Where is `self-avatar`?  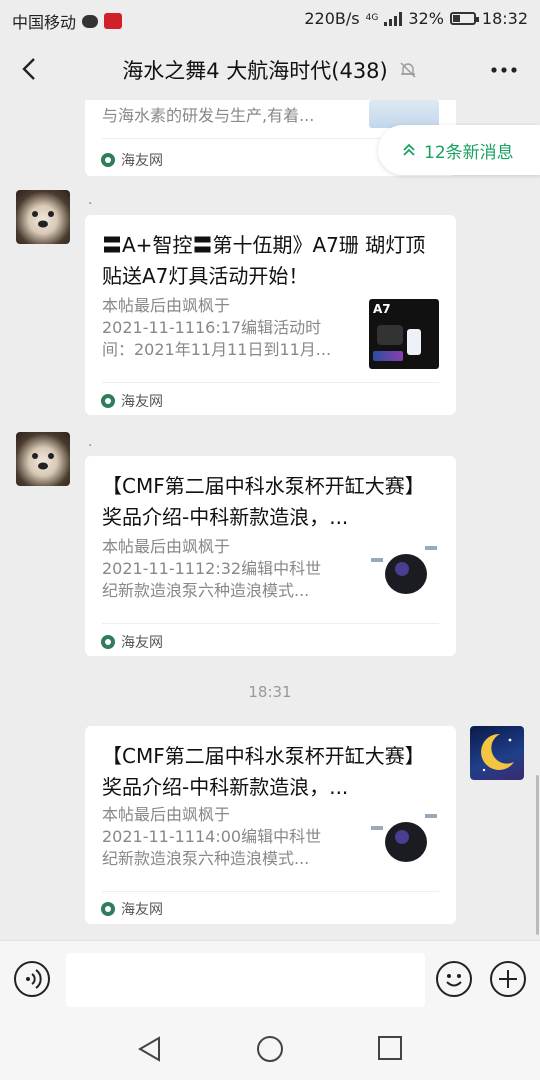 self-avatar is located at coordinates (497, 753).